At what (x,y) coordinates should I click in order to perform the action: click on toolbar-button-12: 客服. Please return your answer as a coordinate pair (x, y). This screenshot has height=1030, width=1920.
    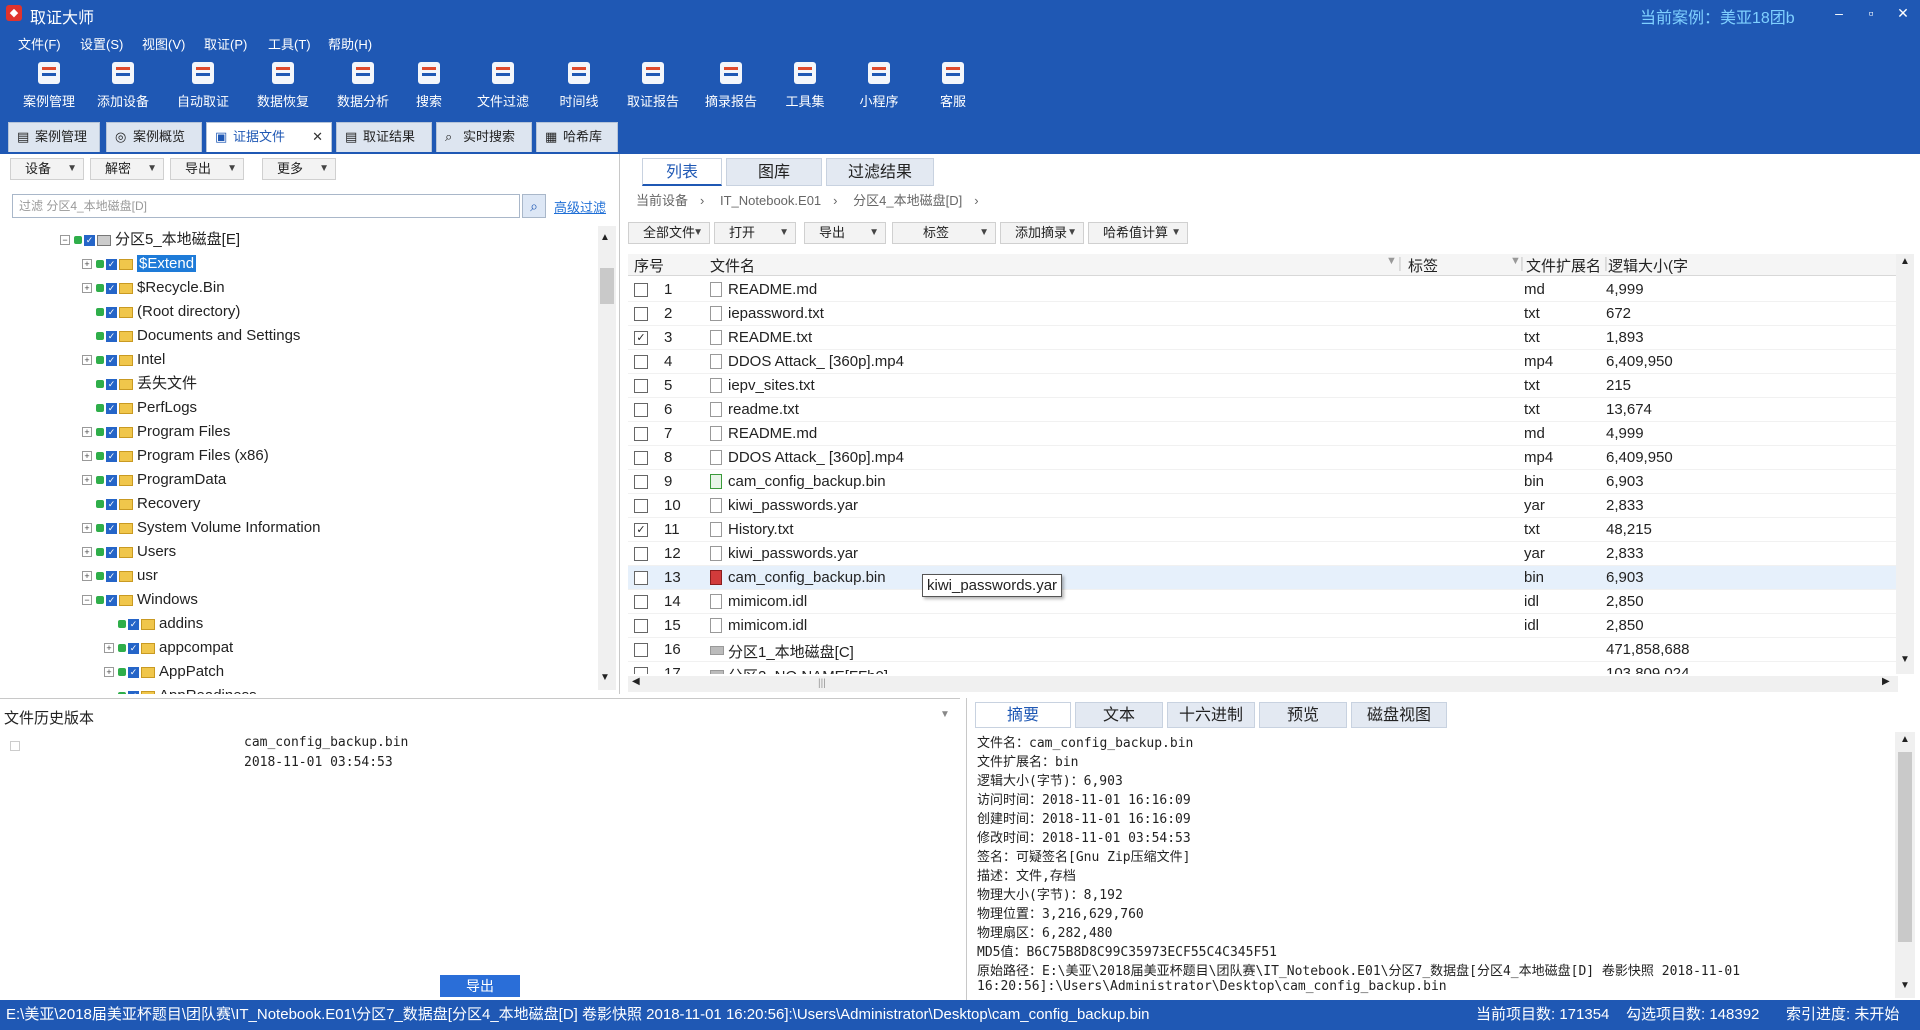
    Looking at the image, I should click on (953, 84).